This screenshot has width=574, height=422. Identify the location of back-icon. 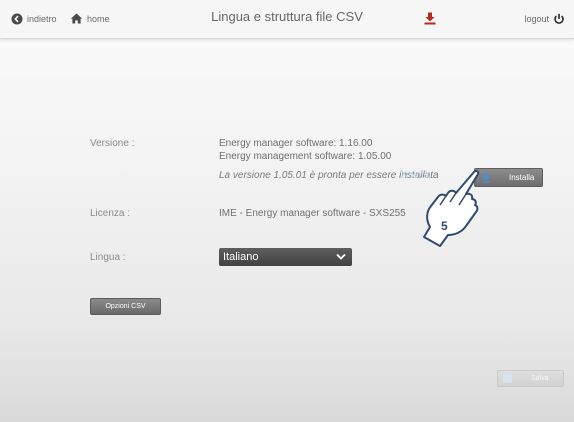
(17, 19).